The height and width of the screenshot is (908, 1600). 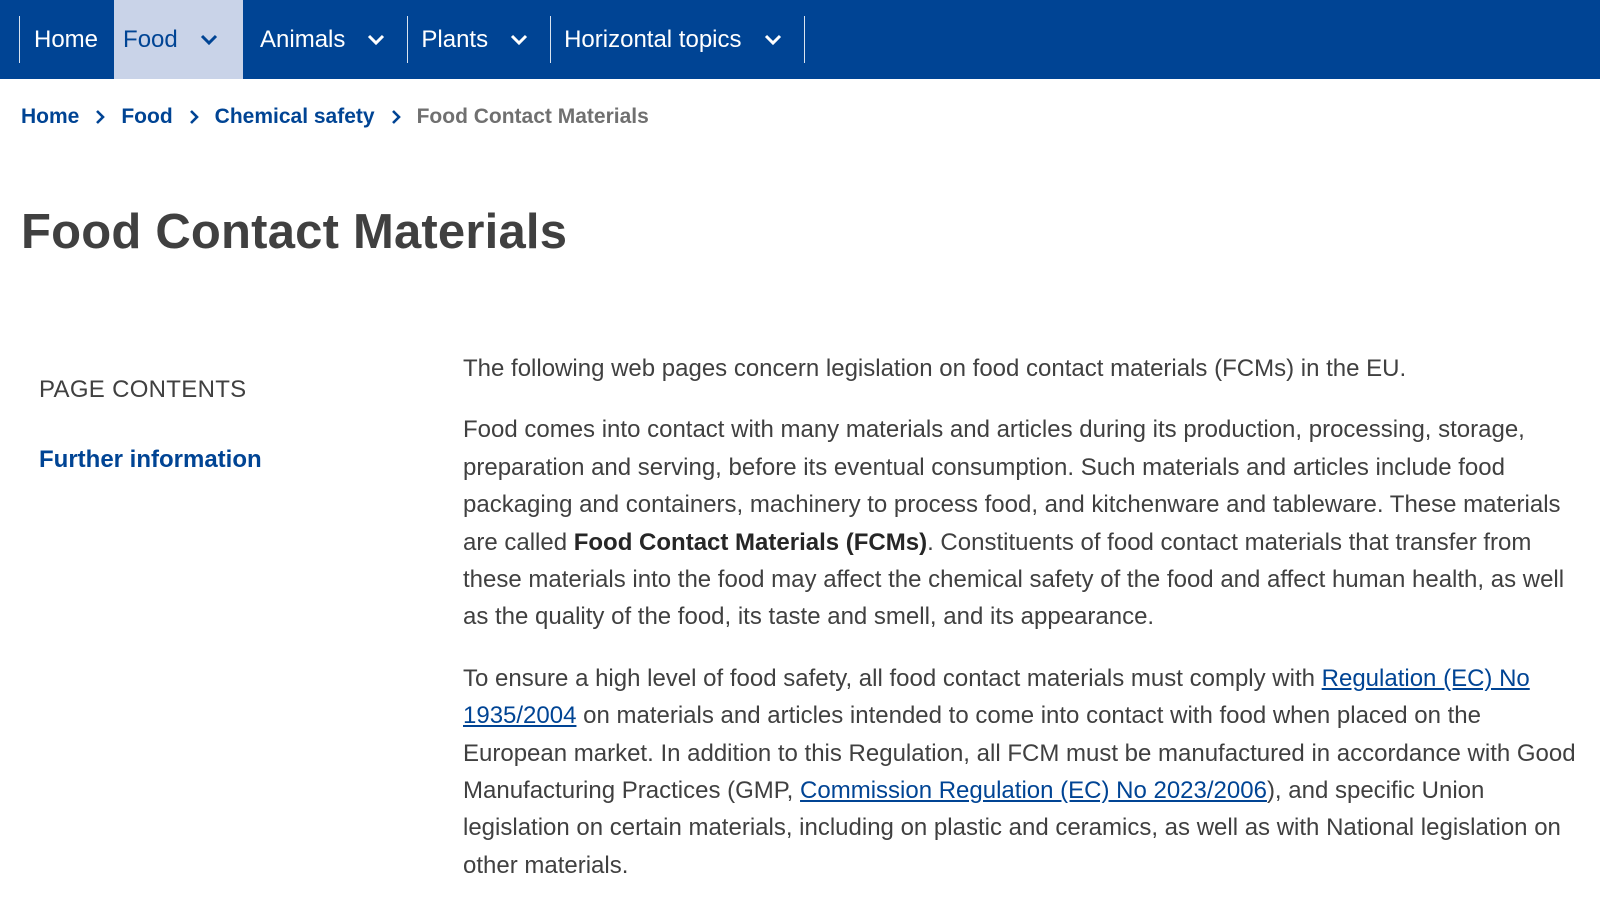 I want to click on nav-item-horizontal-topics: Horizontal topics, so click(x=677, y=39).